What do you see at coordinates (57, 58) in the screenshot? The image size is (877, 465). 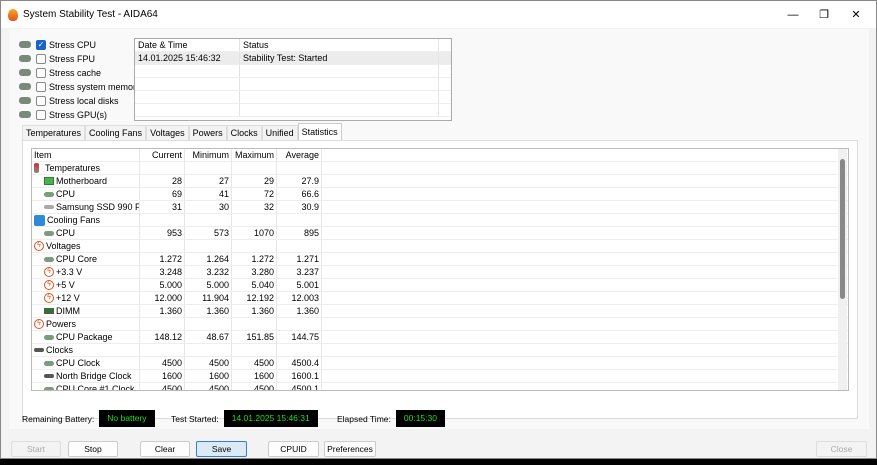 I see `stress-option: Stress FPU` at bounding box center [57, 58].